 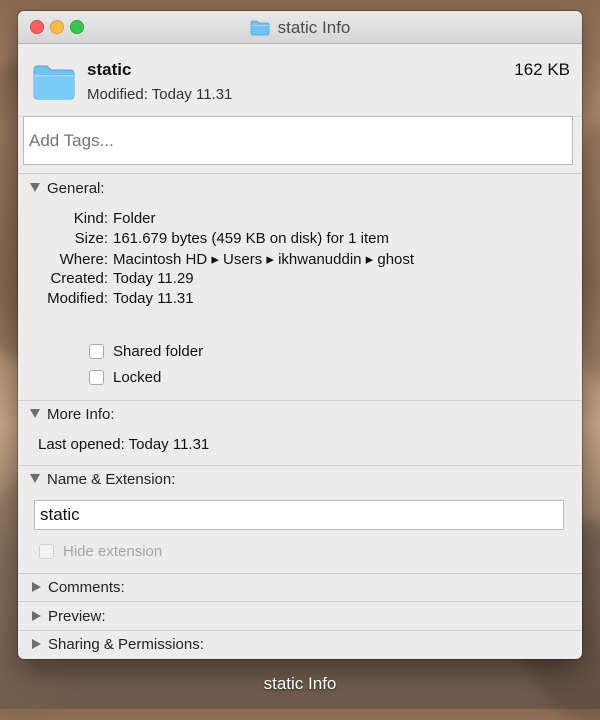 What do you see at coordinates (117, 94) in the screenshot?
I see `modified-label: Modified:` at bounding box center [117, 94].